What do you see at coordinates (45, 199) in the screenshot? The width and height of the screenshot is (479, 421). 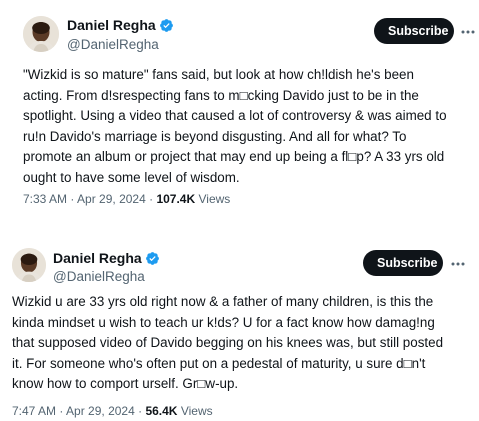 I see `tweet-time: 7:33 AM` at bounding box center [45, 199].